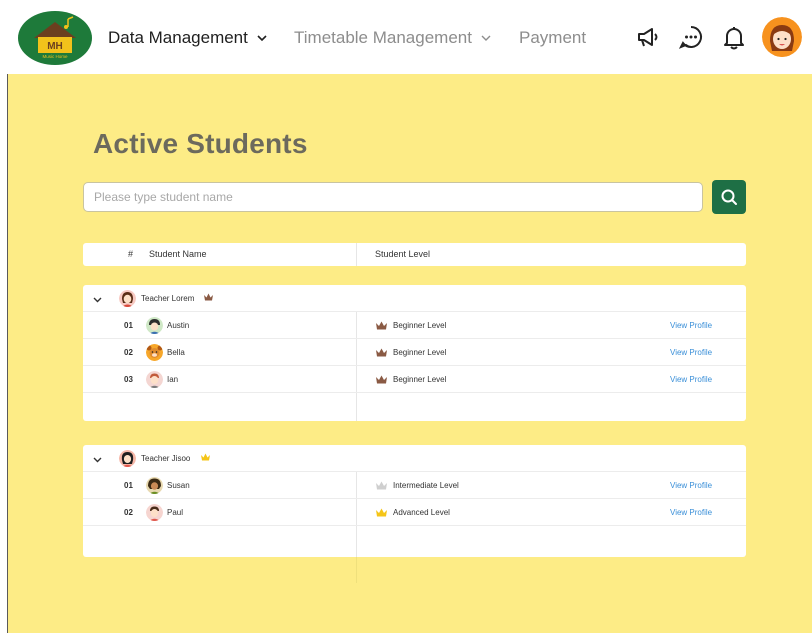  I want to click on column-divider-extension, so click(356, 570).